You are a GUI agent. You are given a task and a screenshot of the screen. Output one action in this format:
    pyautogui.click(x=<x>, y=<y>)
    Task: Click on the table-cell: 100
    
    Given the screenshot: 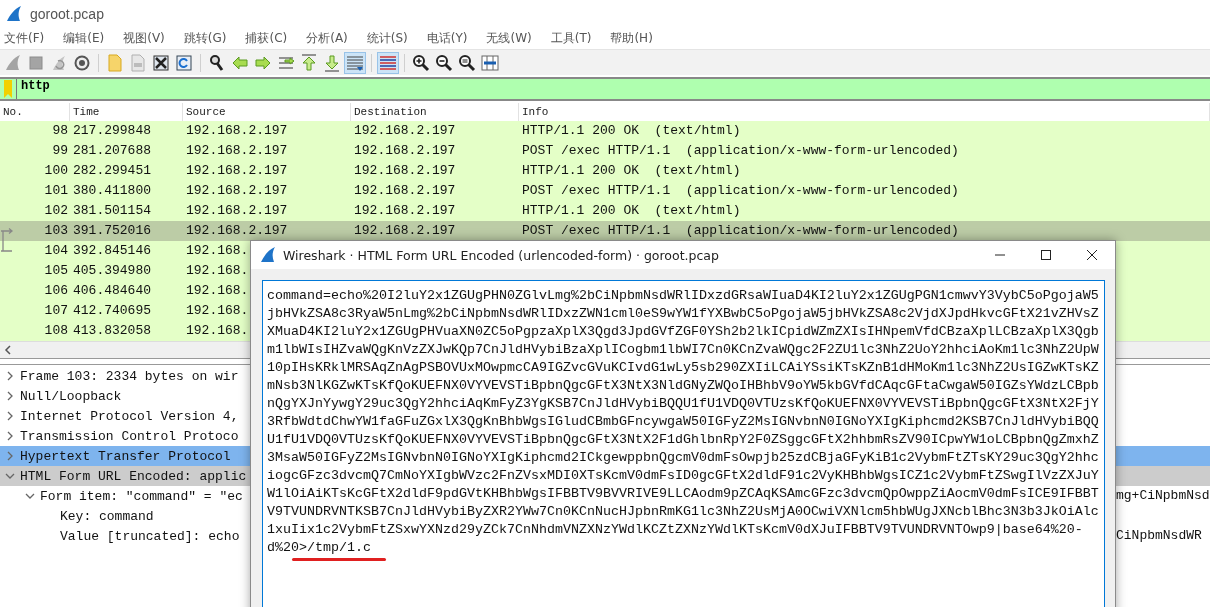 What is the action you would take?
    pyautogui.click(x=56, y=170)
    